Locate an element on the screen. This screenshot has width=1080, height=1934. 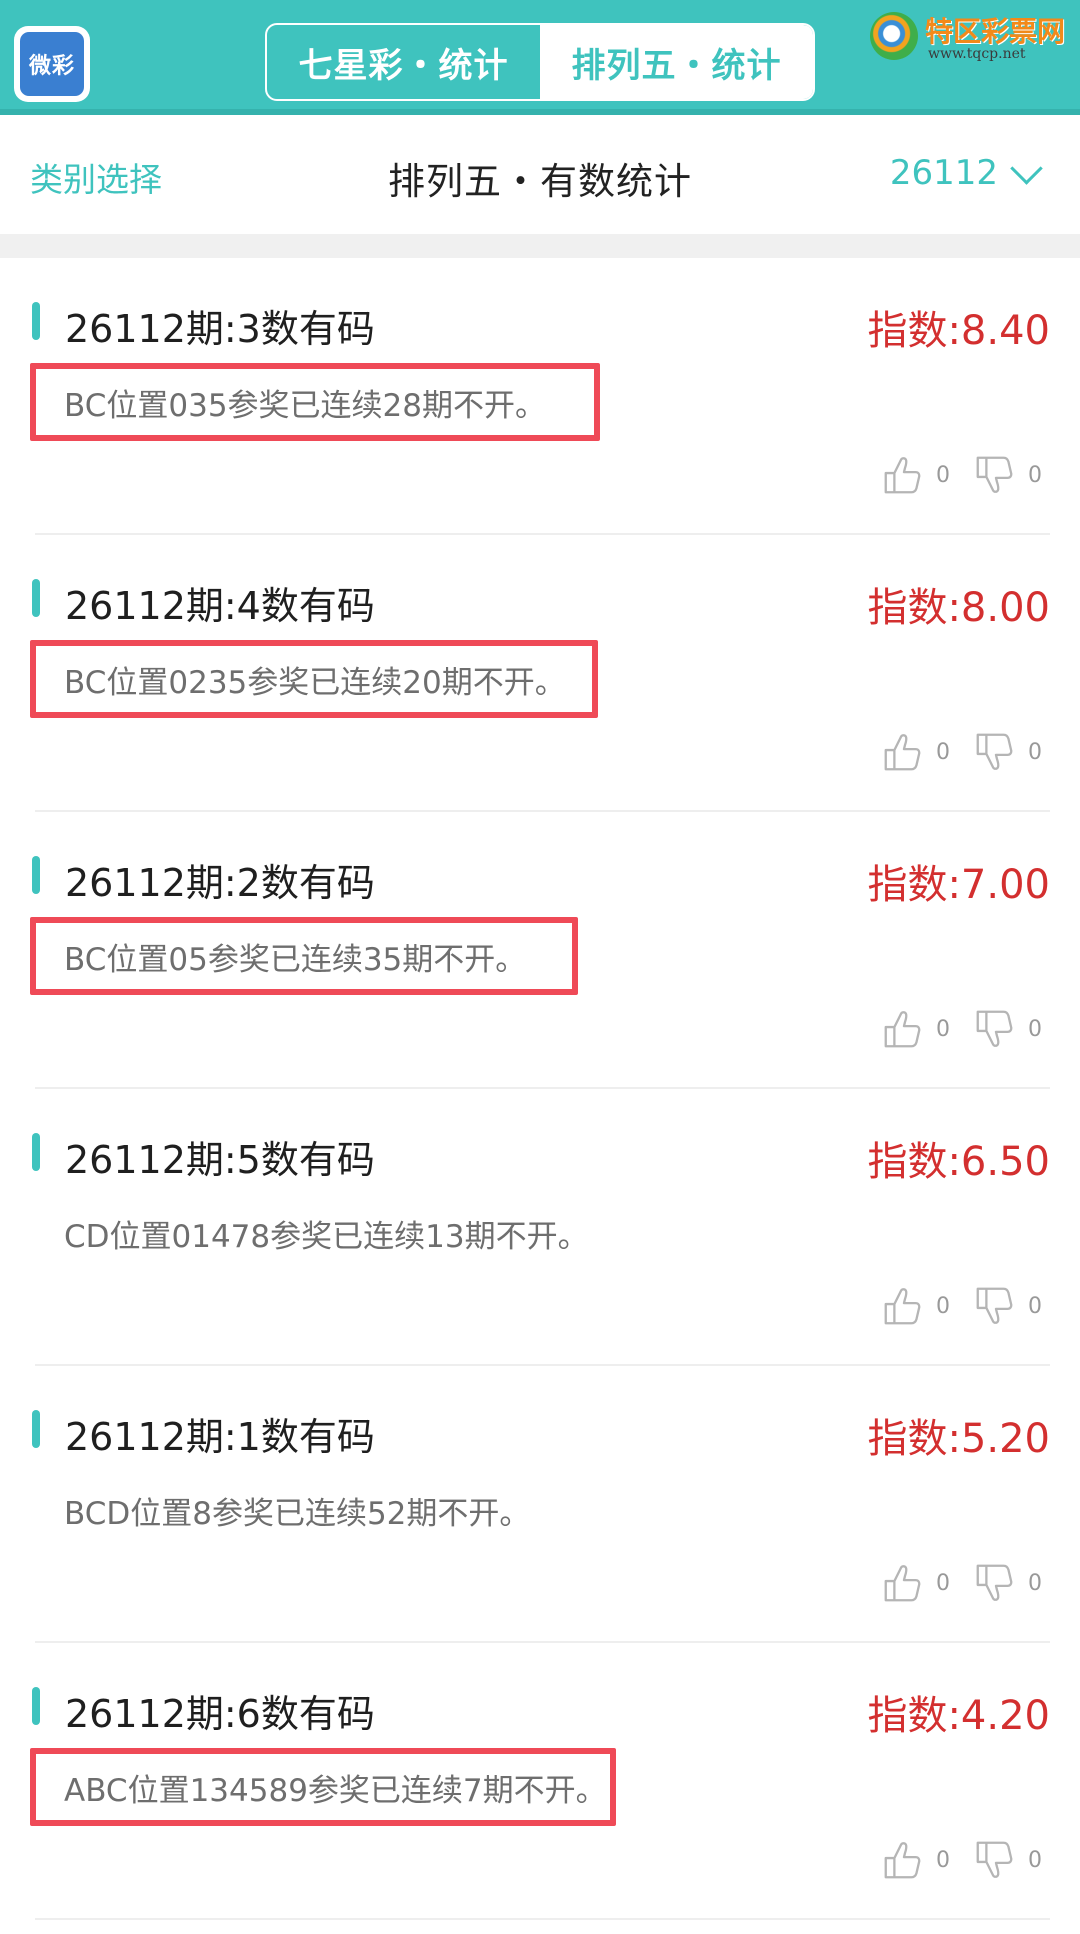
card-title: 26112期:3数有码 is located at coordinates (220, 329).